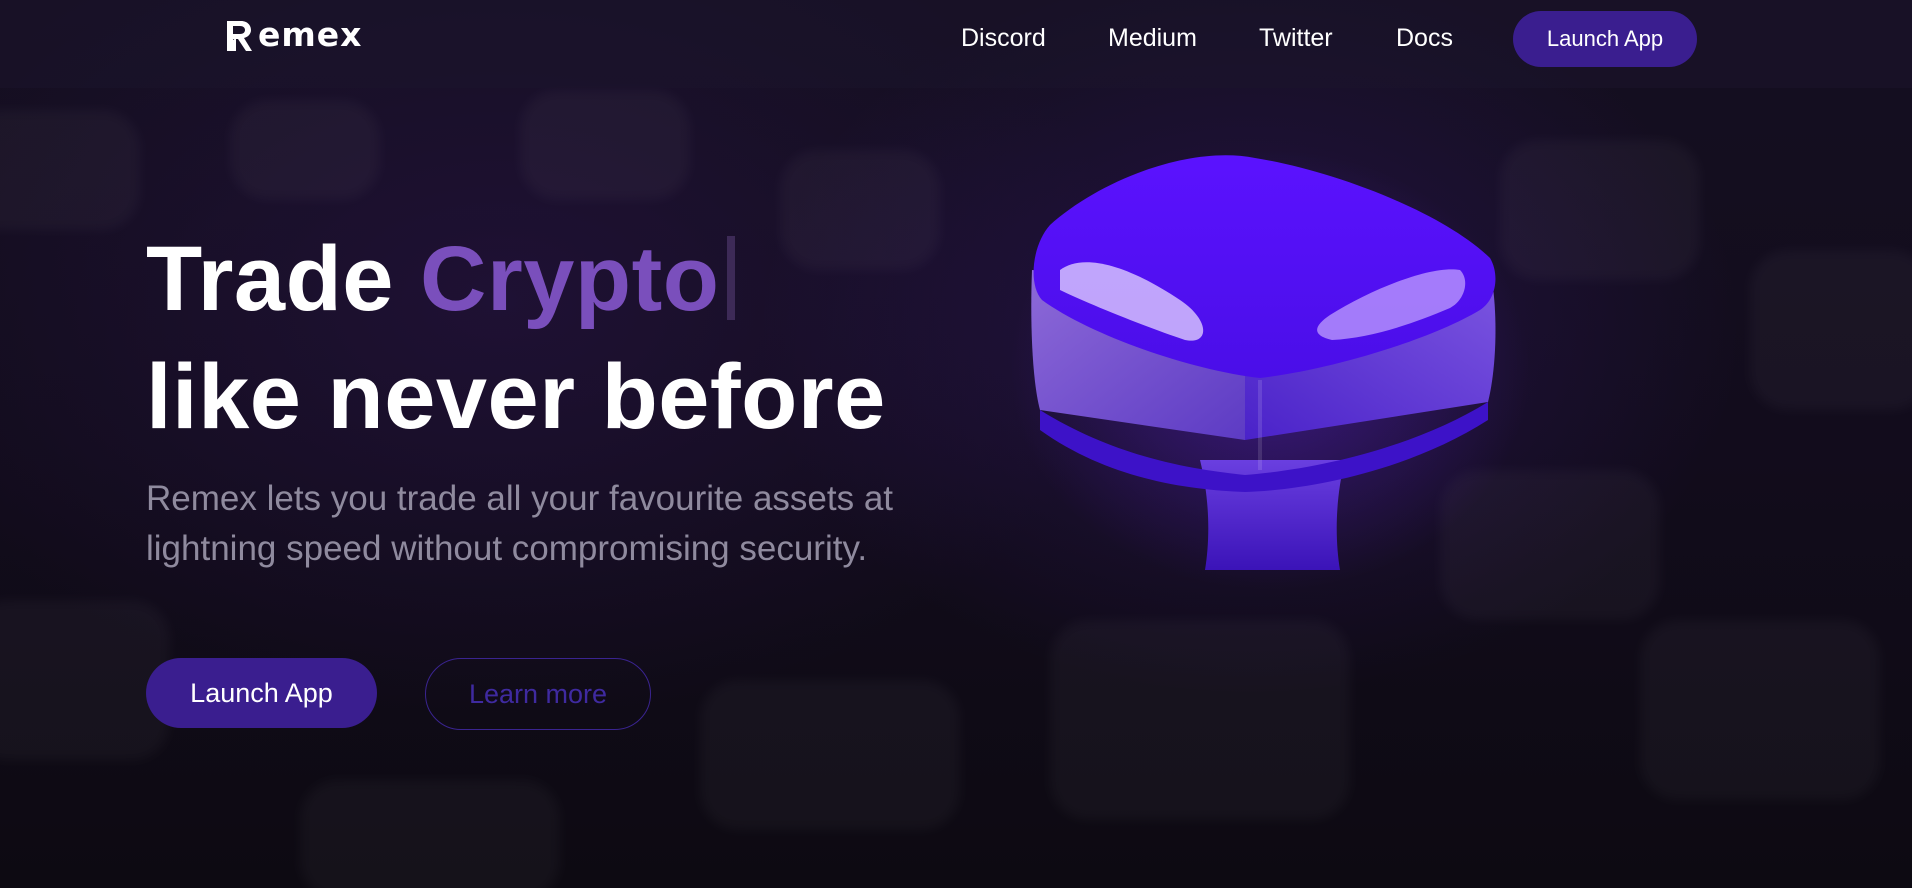 This screenshot has height=888, width=1912. Describe the element at coordinates (1270, 370) in the screenshot. I see `3d-purple-key-cube-icon` at that location.